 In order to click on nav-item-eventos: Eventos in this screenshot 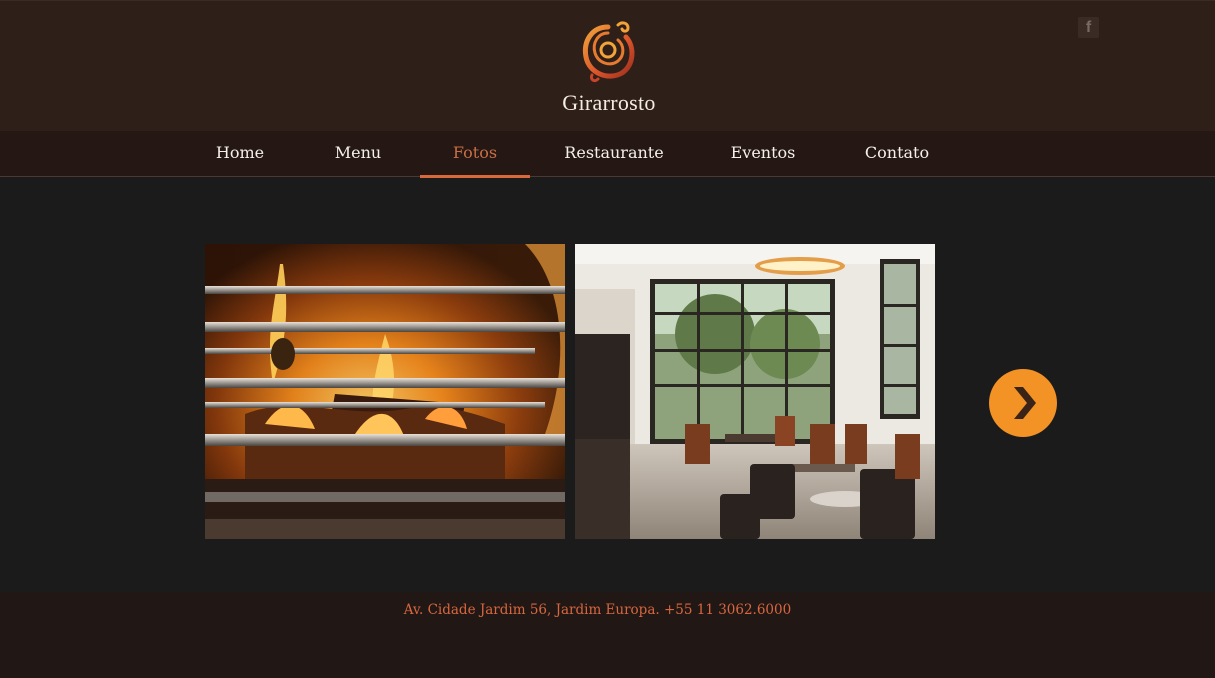, I will do `click(763, 154)`.